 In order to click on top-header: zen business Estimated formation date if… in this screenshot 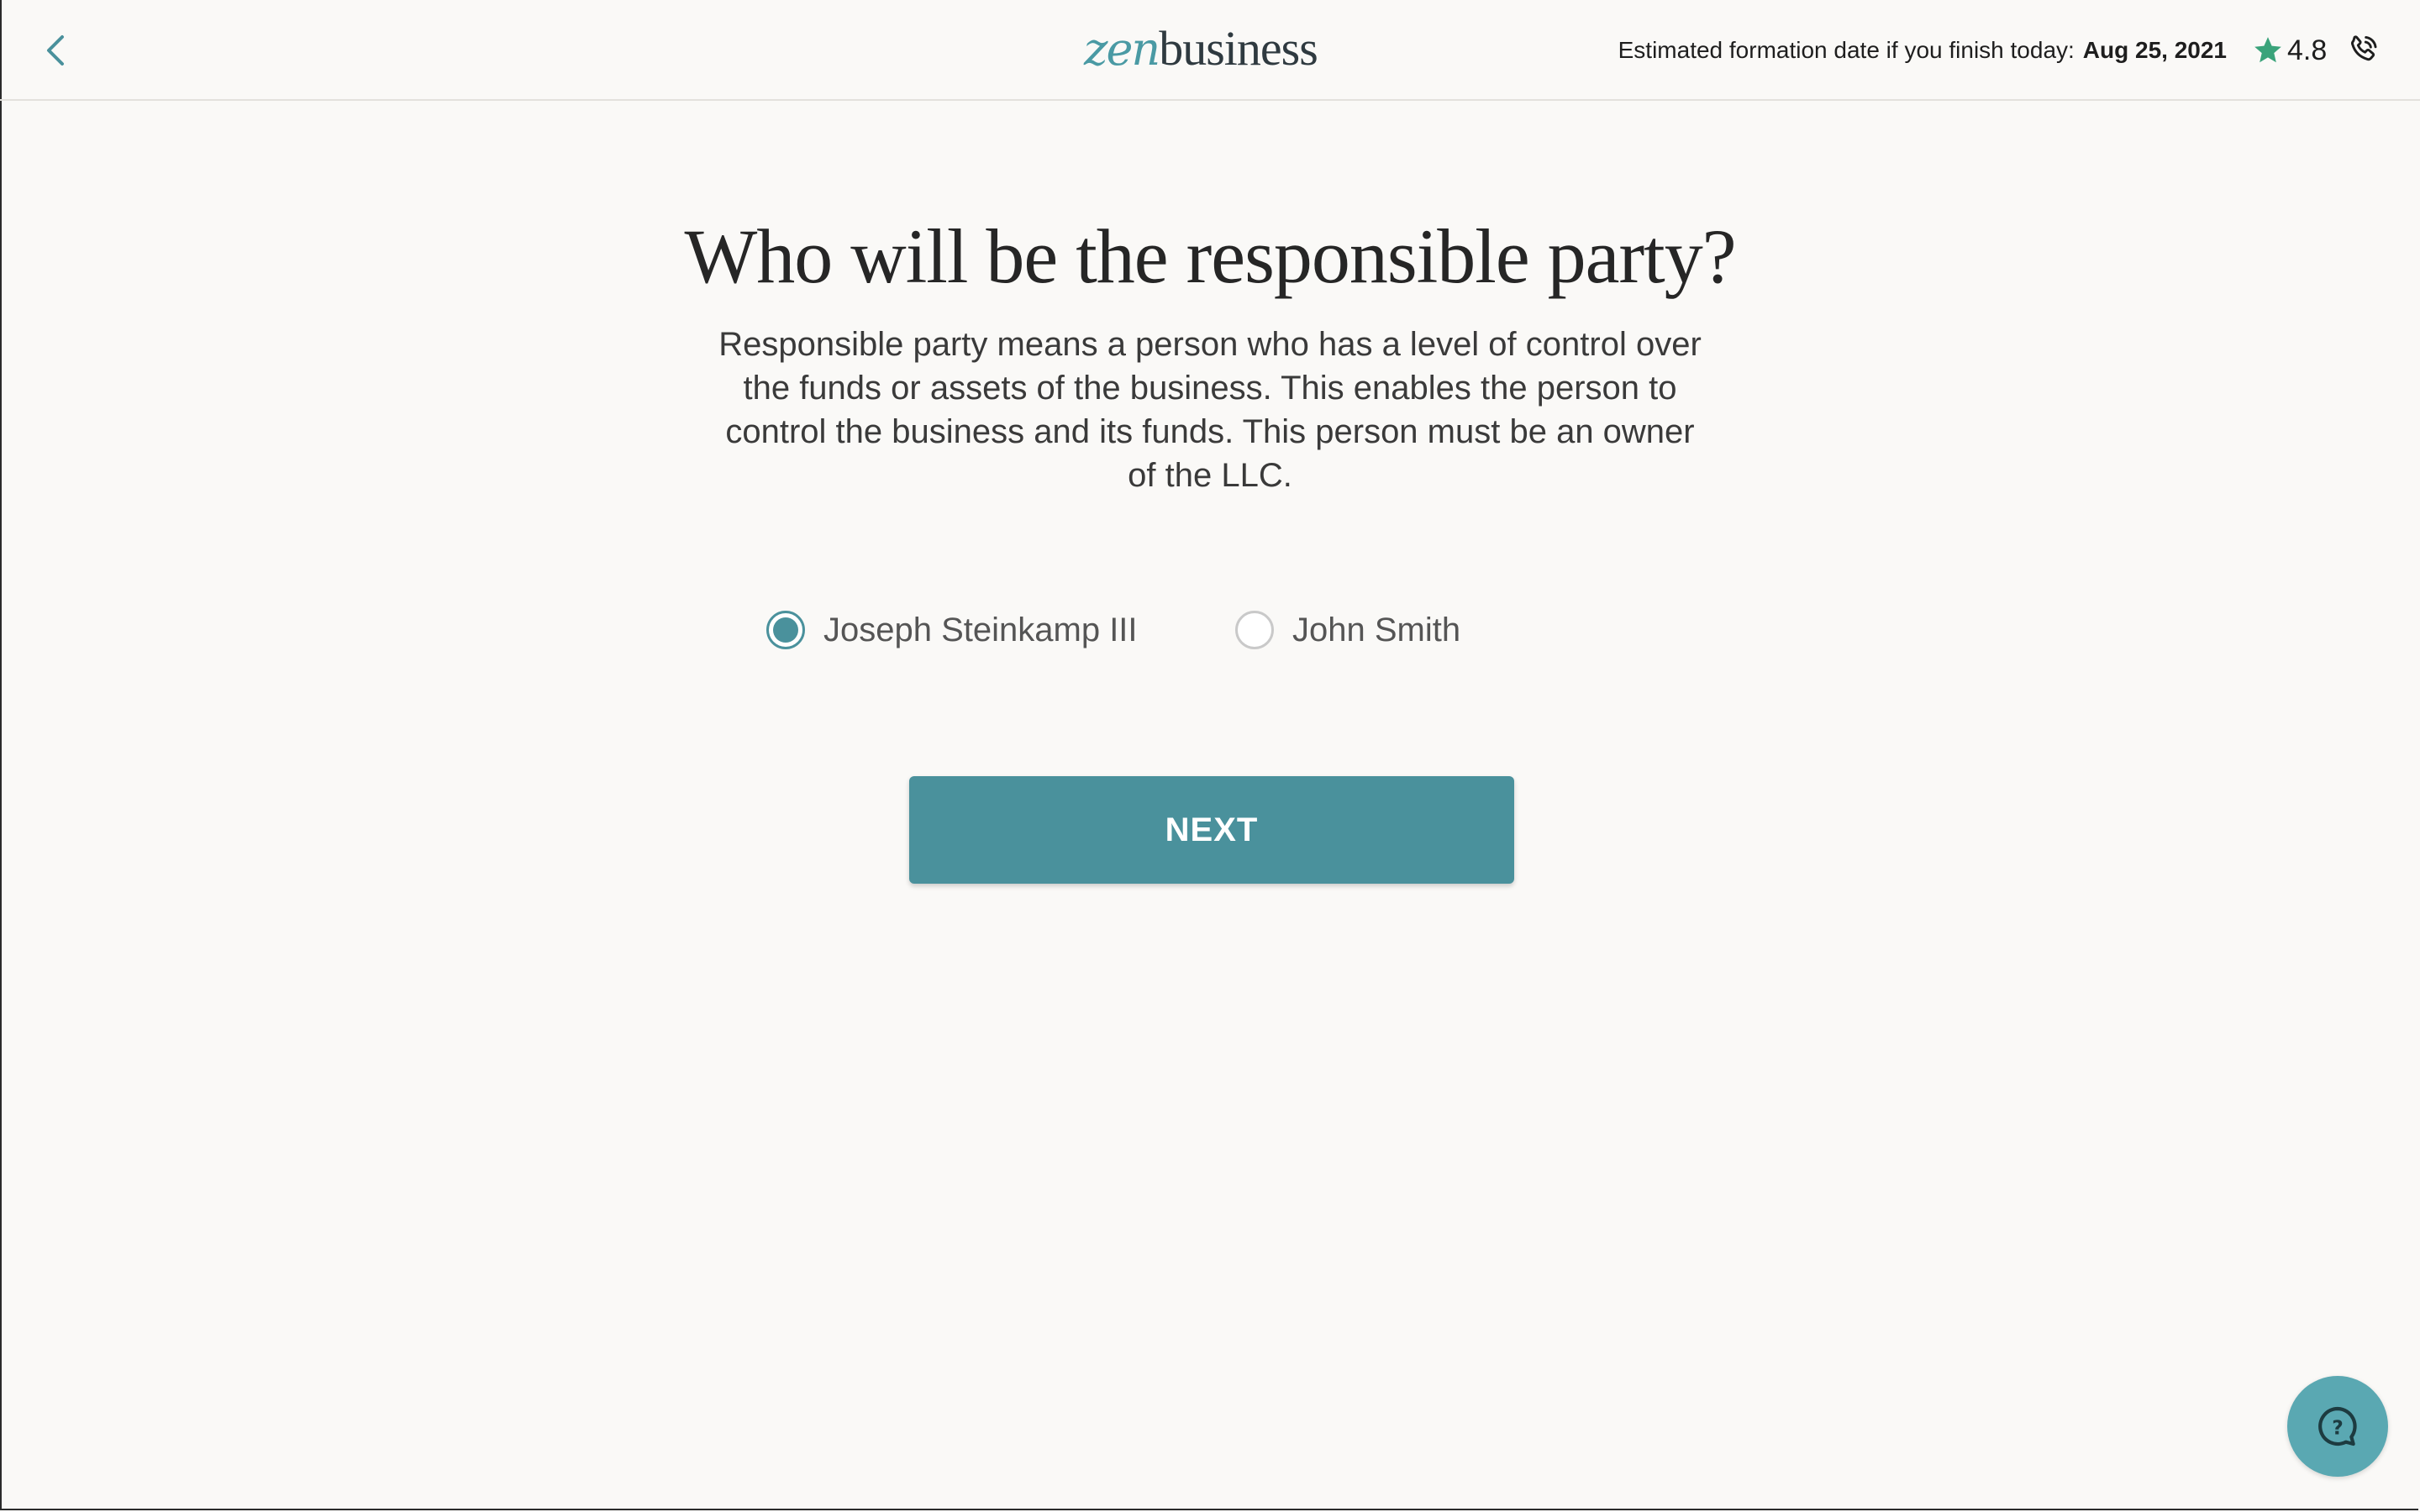, I will do `click(1210, 50)`.